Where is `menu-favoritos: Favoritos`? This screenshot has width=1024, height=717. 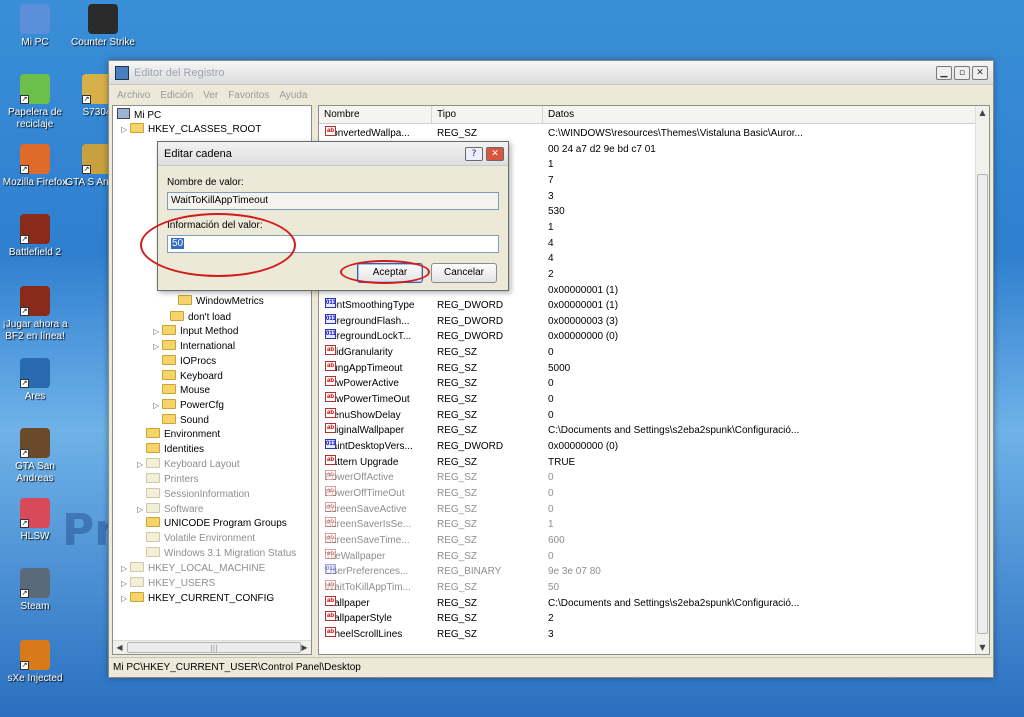
menu-favoritos: Favoritos is located at coordinates (248, 95).